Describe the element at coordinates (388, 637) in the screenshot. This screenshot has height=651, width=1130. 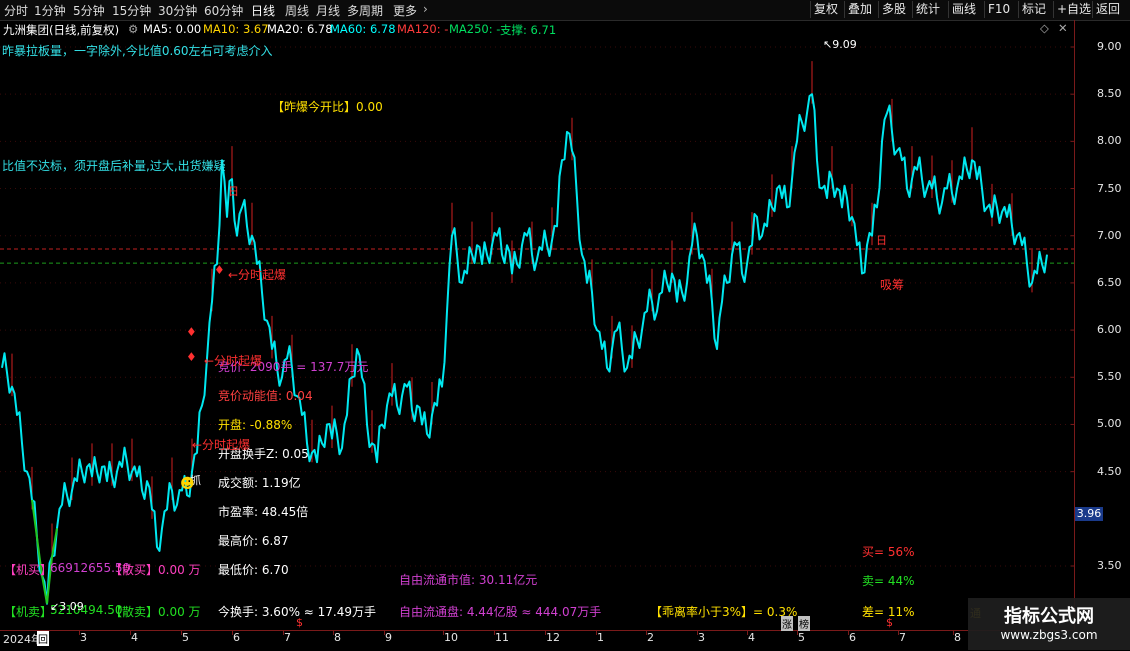
I see `date-tick-label: 9` at that location.